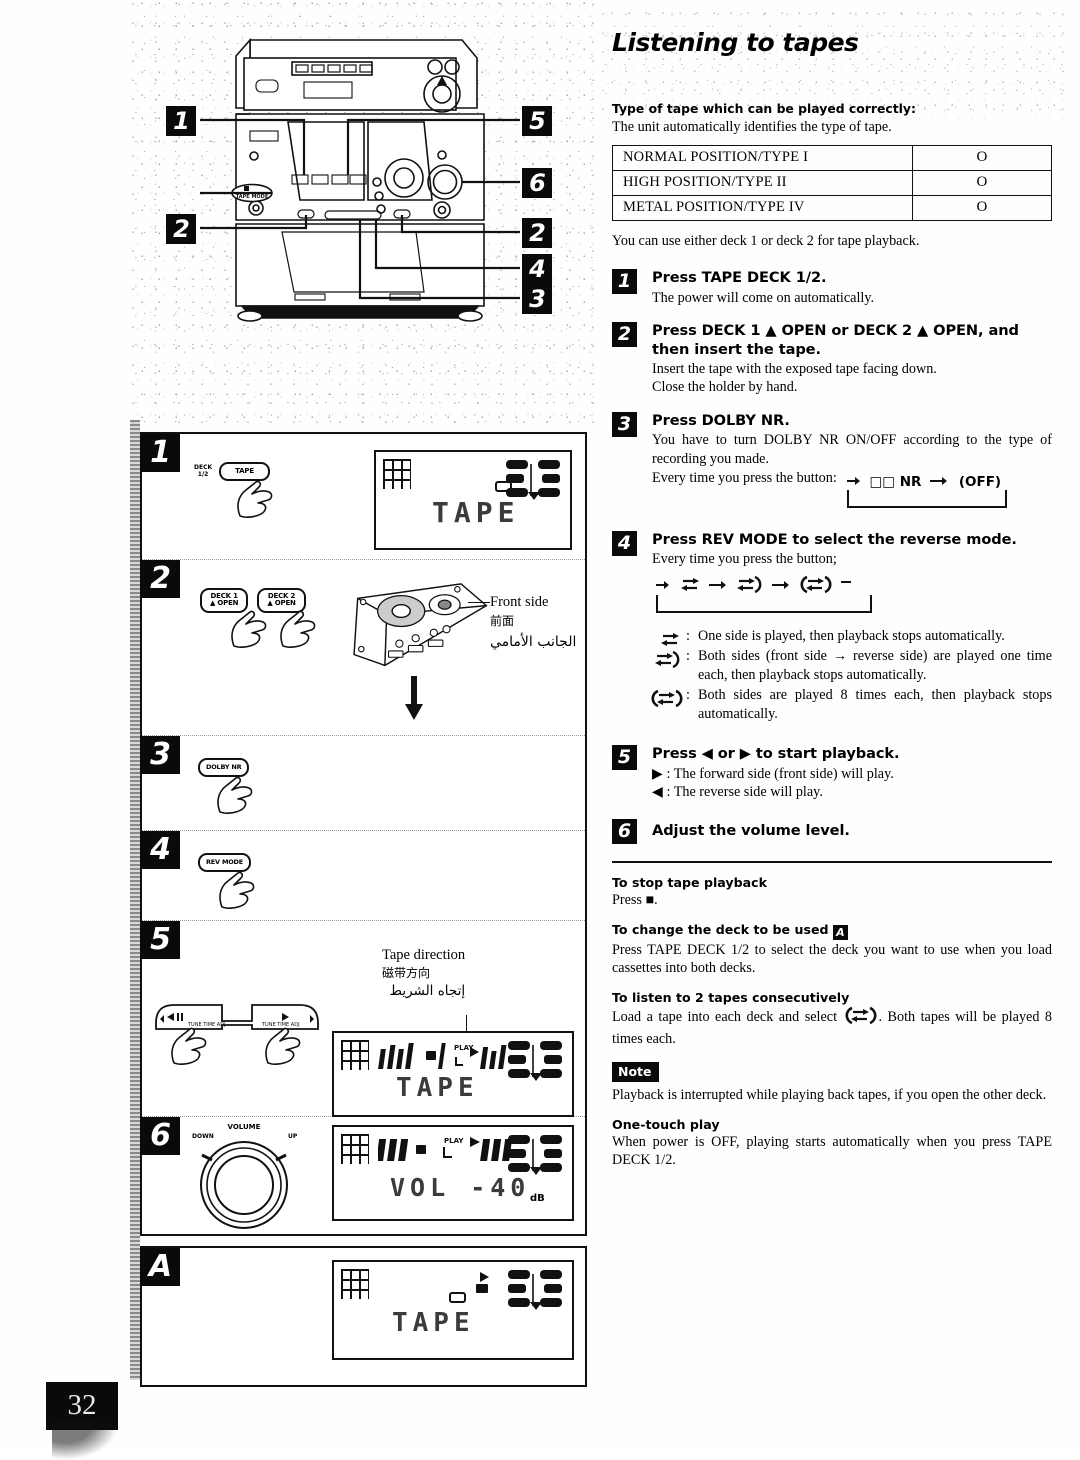 This screenshot has height=1460, width=1080. Describe the element at coordinates (414, 698) in the screenshot. I see `insert-direction-arrow-icon` at that location.